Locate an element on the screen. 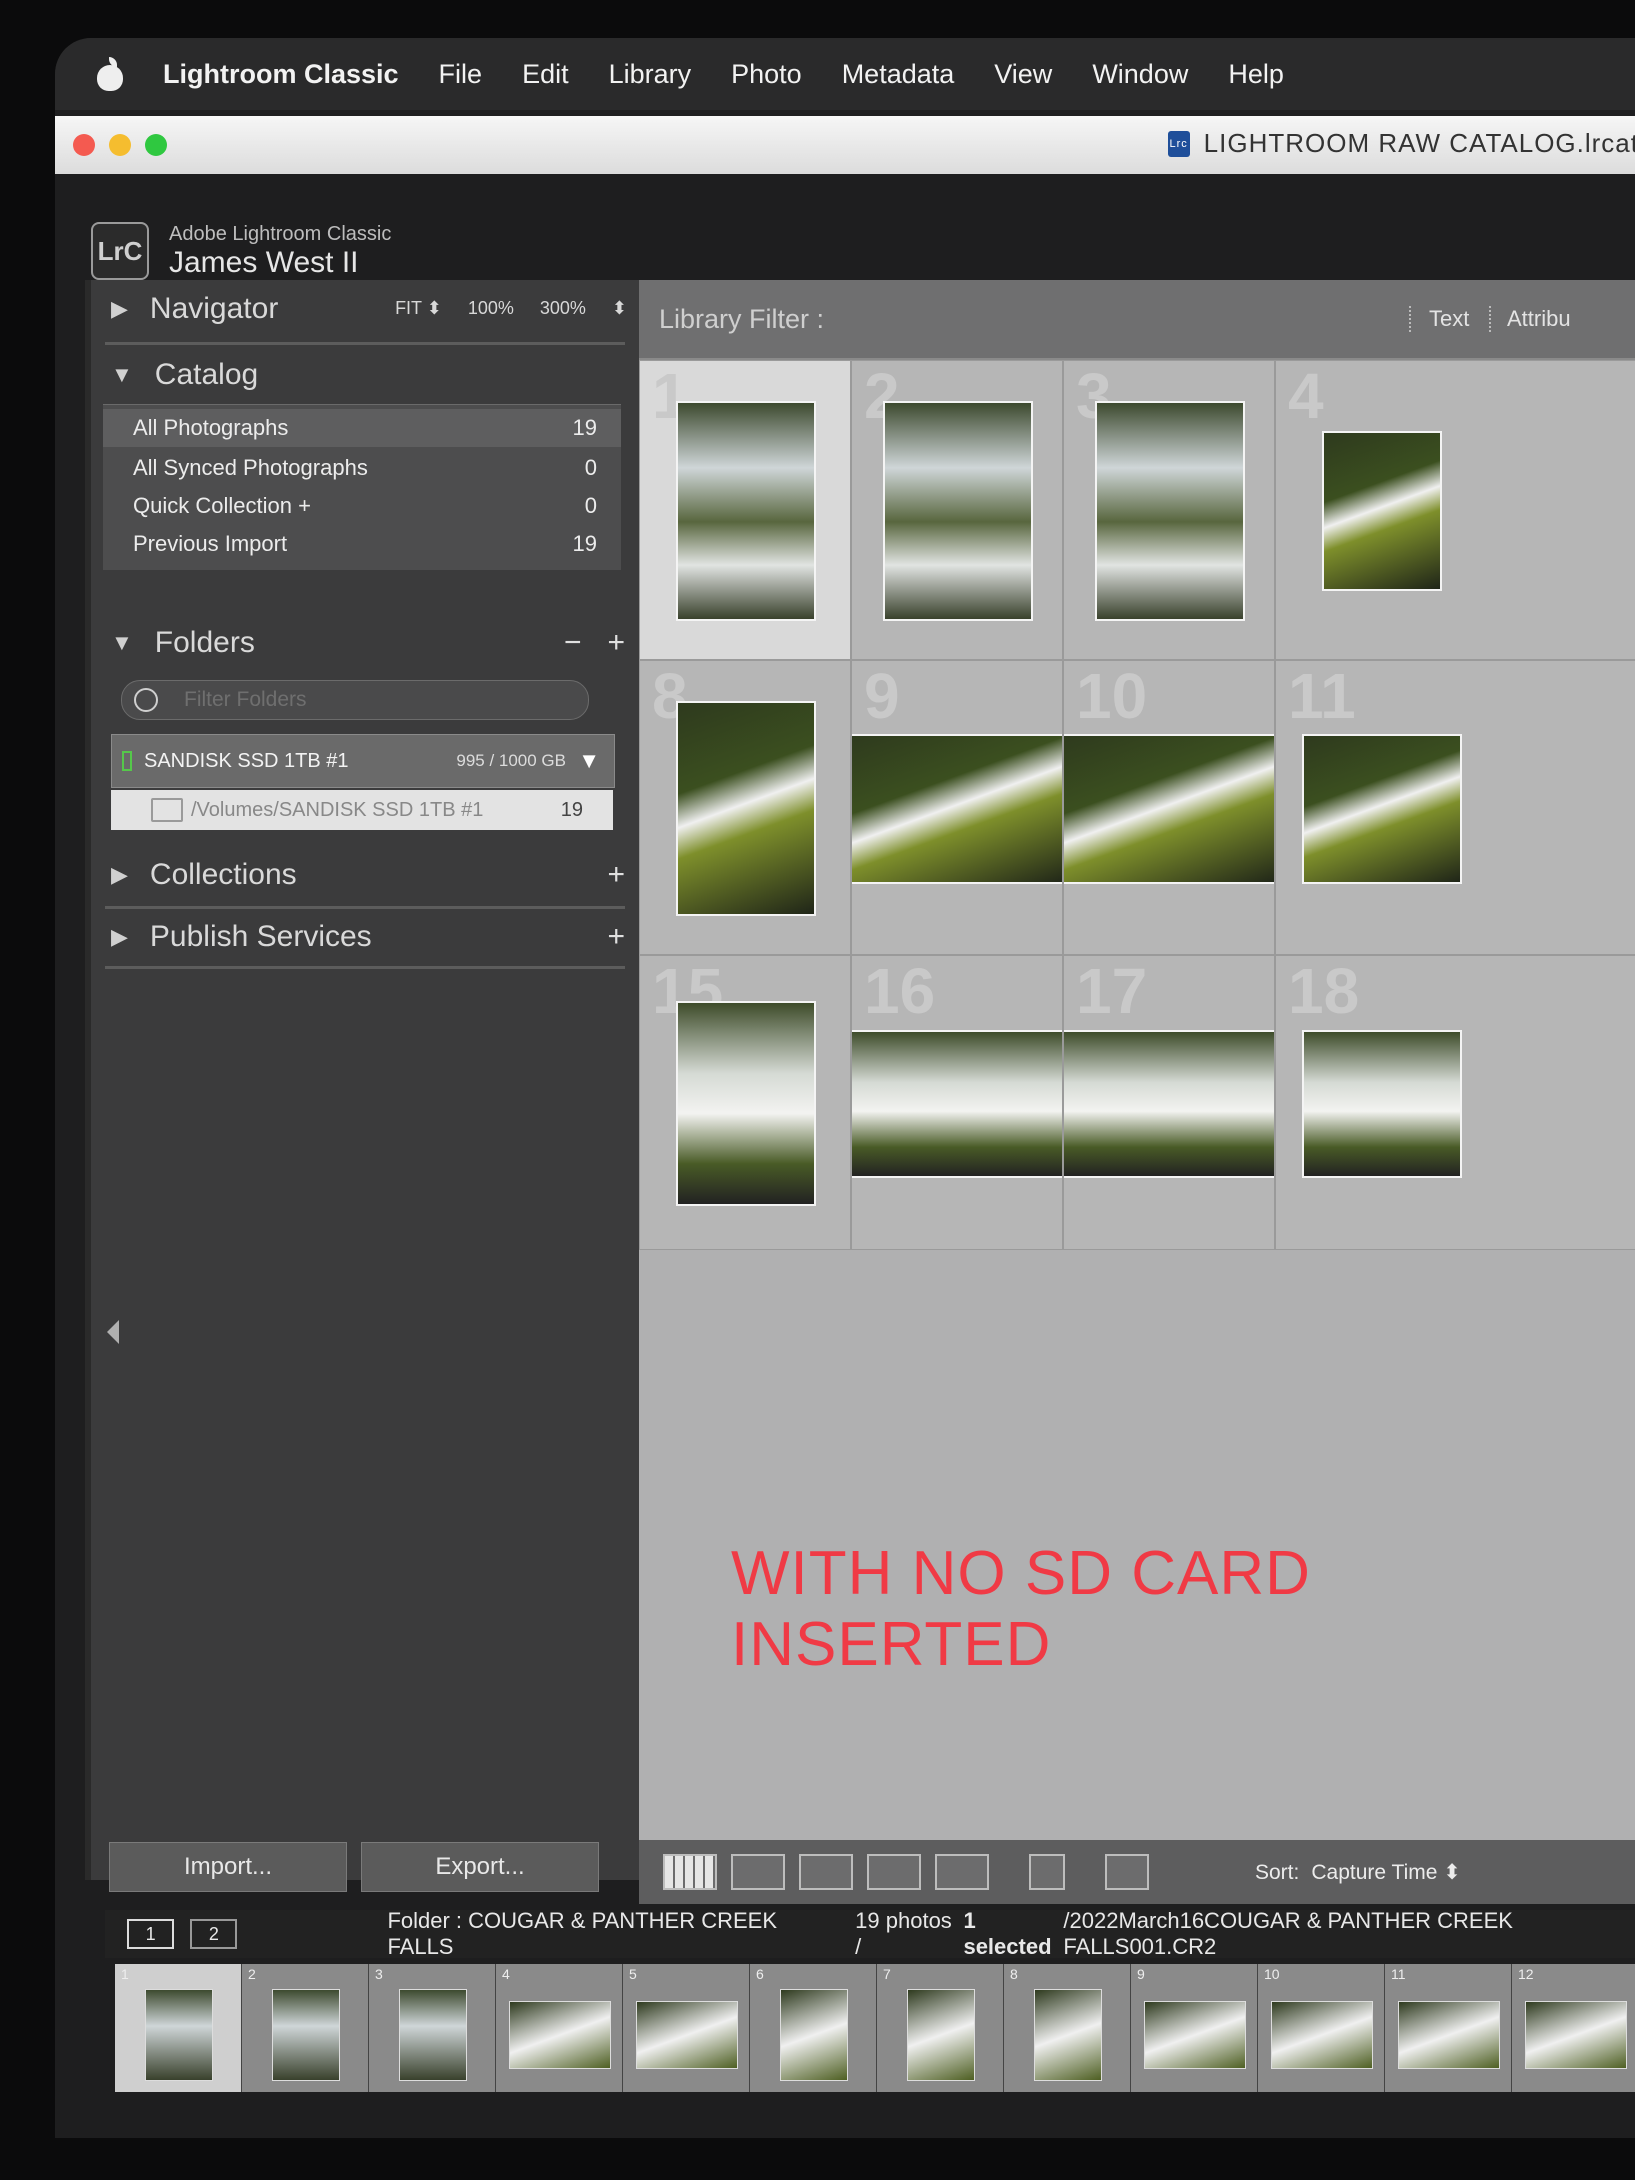 The width and height of the screenshot is (1635, 2180). grid-cell: 2 is located at coordinates (957, 510).